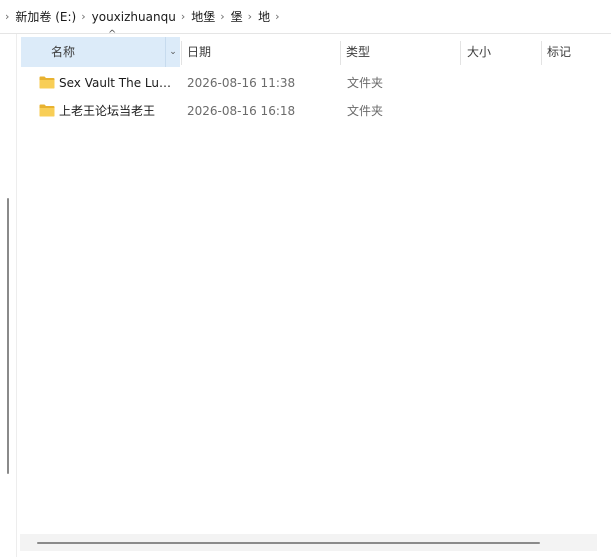 This screenshot has height=557, width=611. I want to click on navigation-pane, so click(8, 295).